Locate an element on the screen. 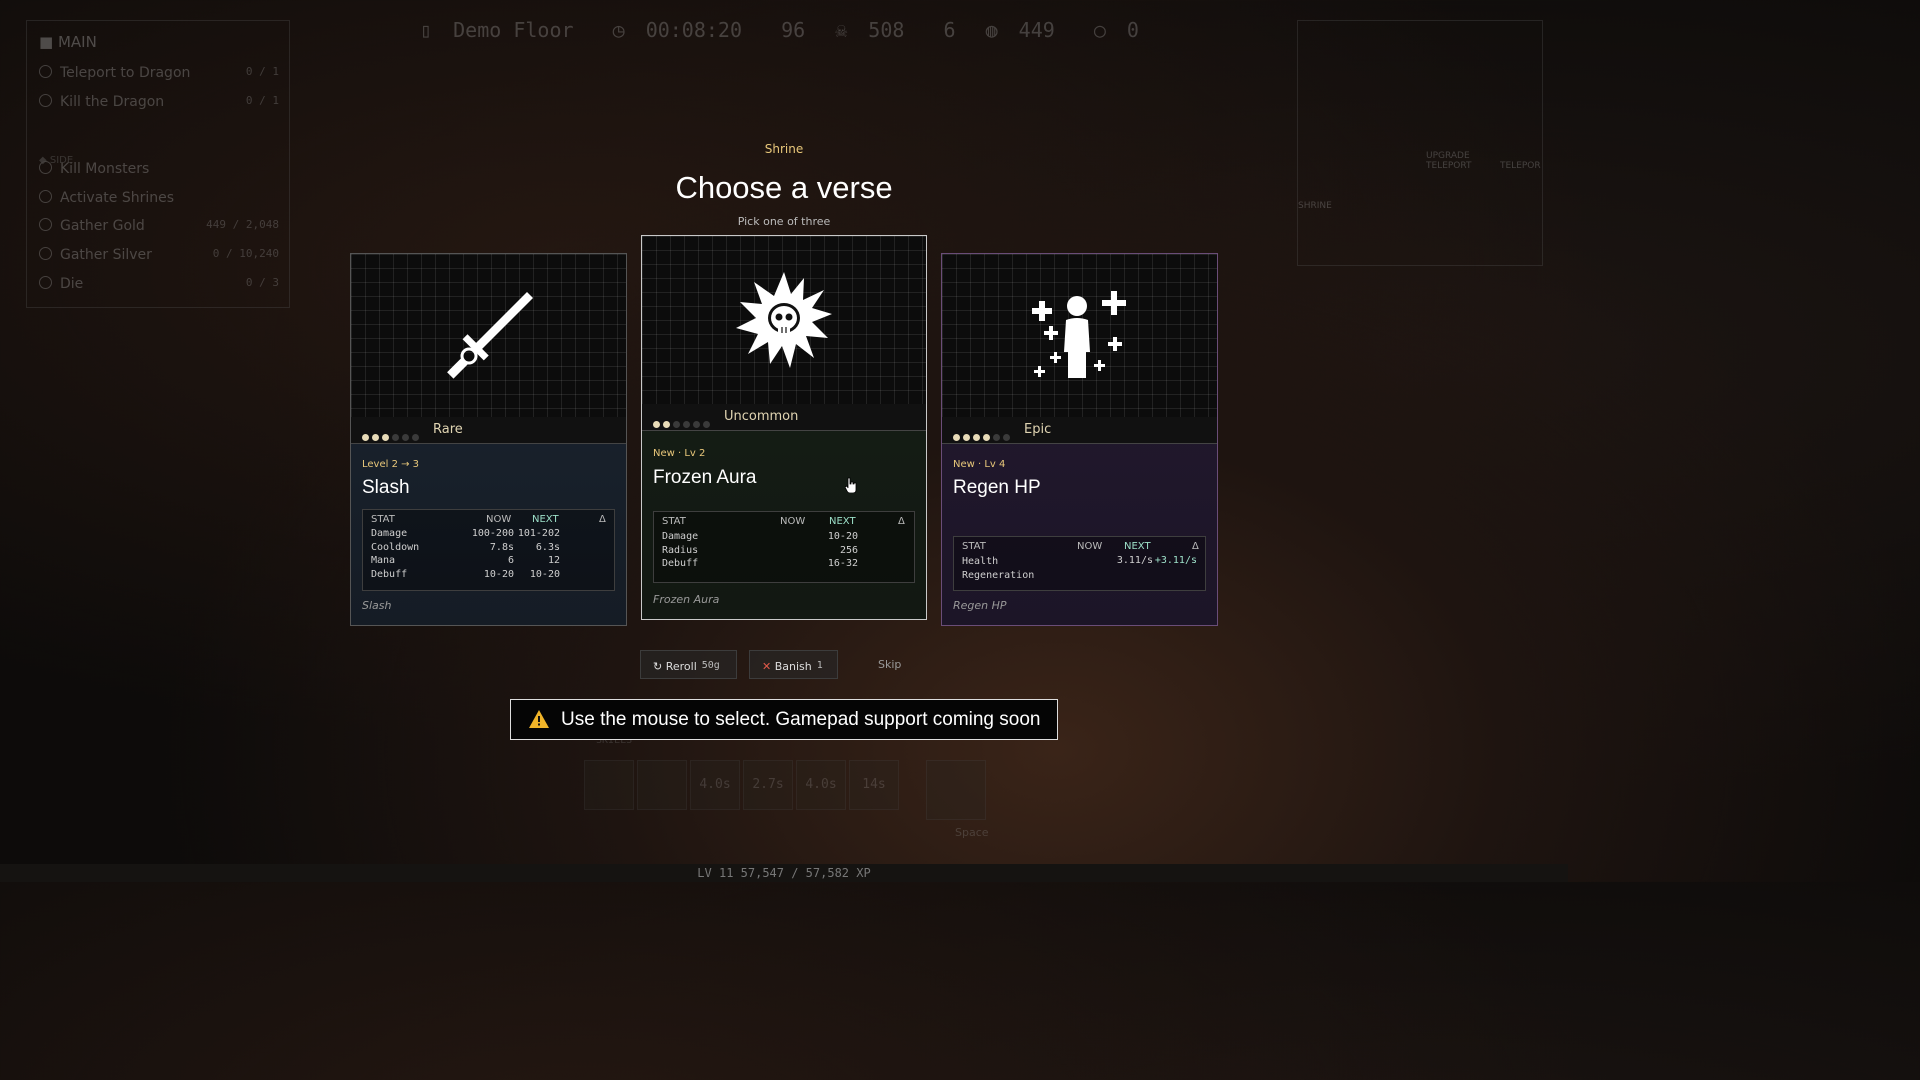  timer: ◷ 00:08:20 is located at coordinates (677, 30).